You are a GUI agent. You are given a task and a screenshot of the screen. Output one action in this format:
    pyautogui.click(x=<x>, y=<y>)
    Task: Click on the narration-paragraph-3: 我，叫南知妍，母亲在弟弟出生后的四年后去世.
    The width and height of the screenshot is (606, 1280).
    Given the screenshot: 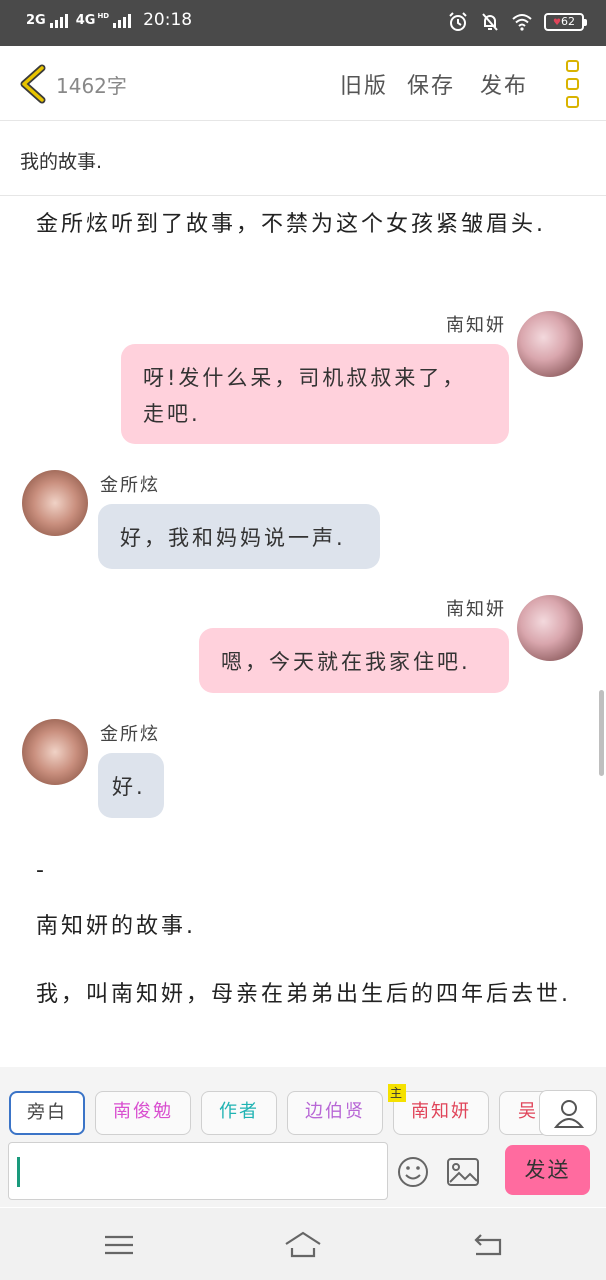 What is the action you would take?
    pyautogui.click(x=303, y=994)
    